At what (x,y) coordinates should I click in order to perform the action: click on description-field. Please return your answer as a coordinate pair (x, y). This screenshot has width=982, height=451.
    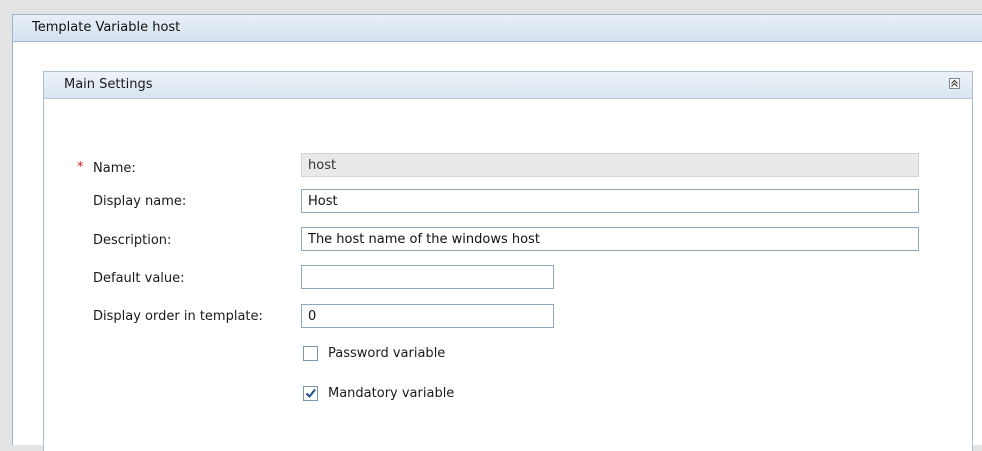
    Looking at the image, I should click on (610, 239).